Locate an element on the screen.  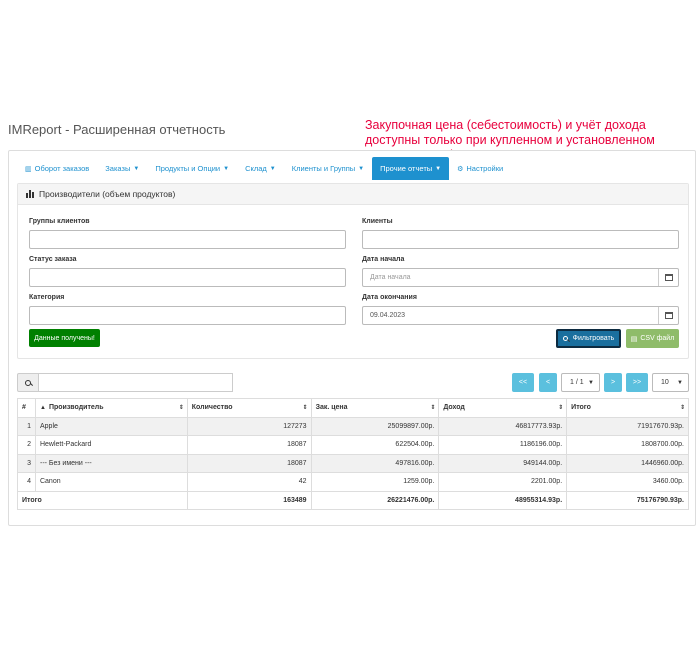
next-page-button: > is located at coordinates (613, 382).